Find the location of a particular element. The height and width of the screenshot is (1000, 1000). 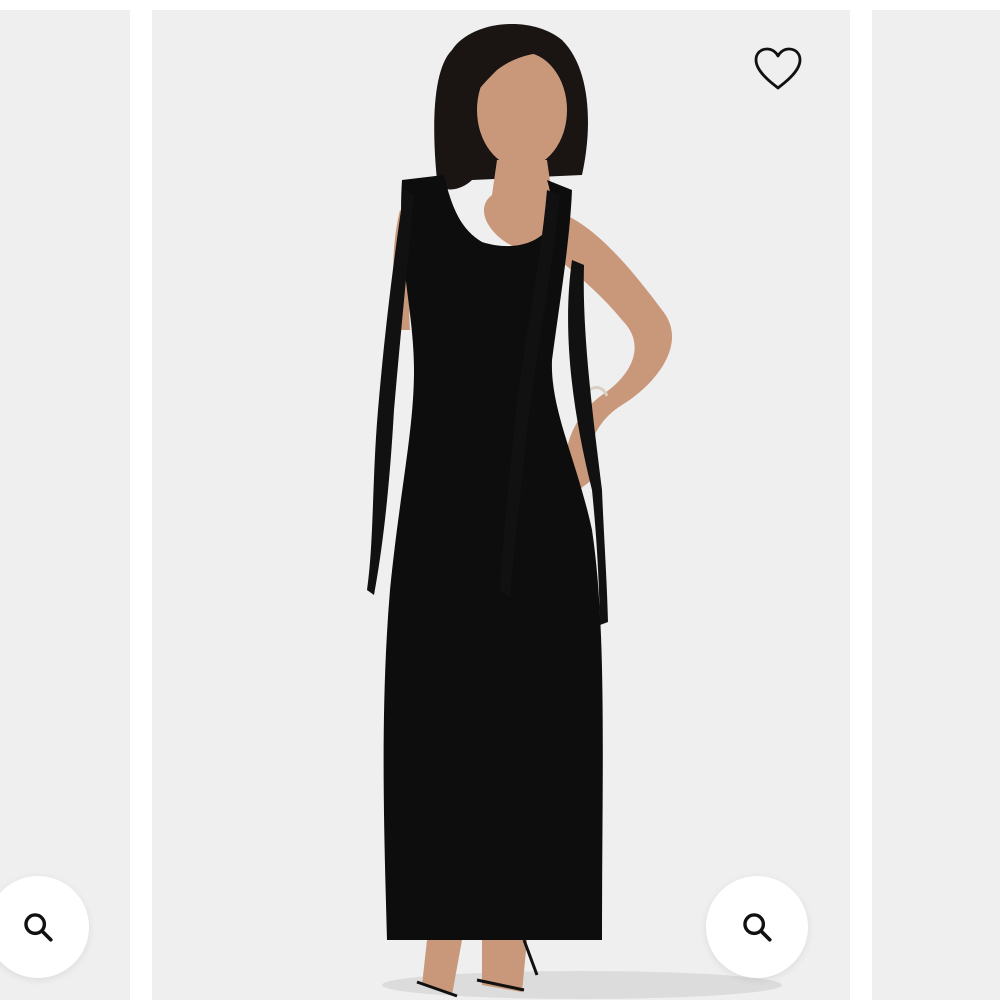

heart-outline-icon is located at coordinates (778, 68).